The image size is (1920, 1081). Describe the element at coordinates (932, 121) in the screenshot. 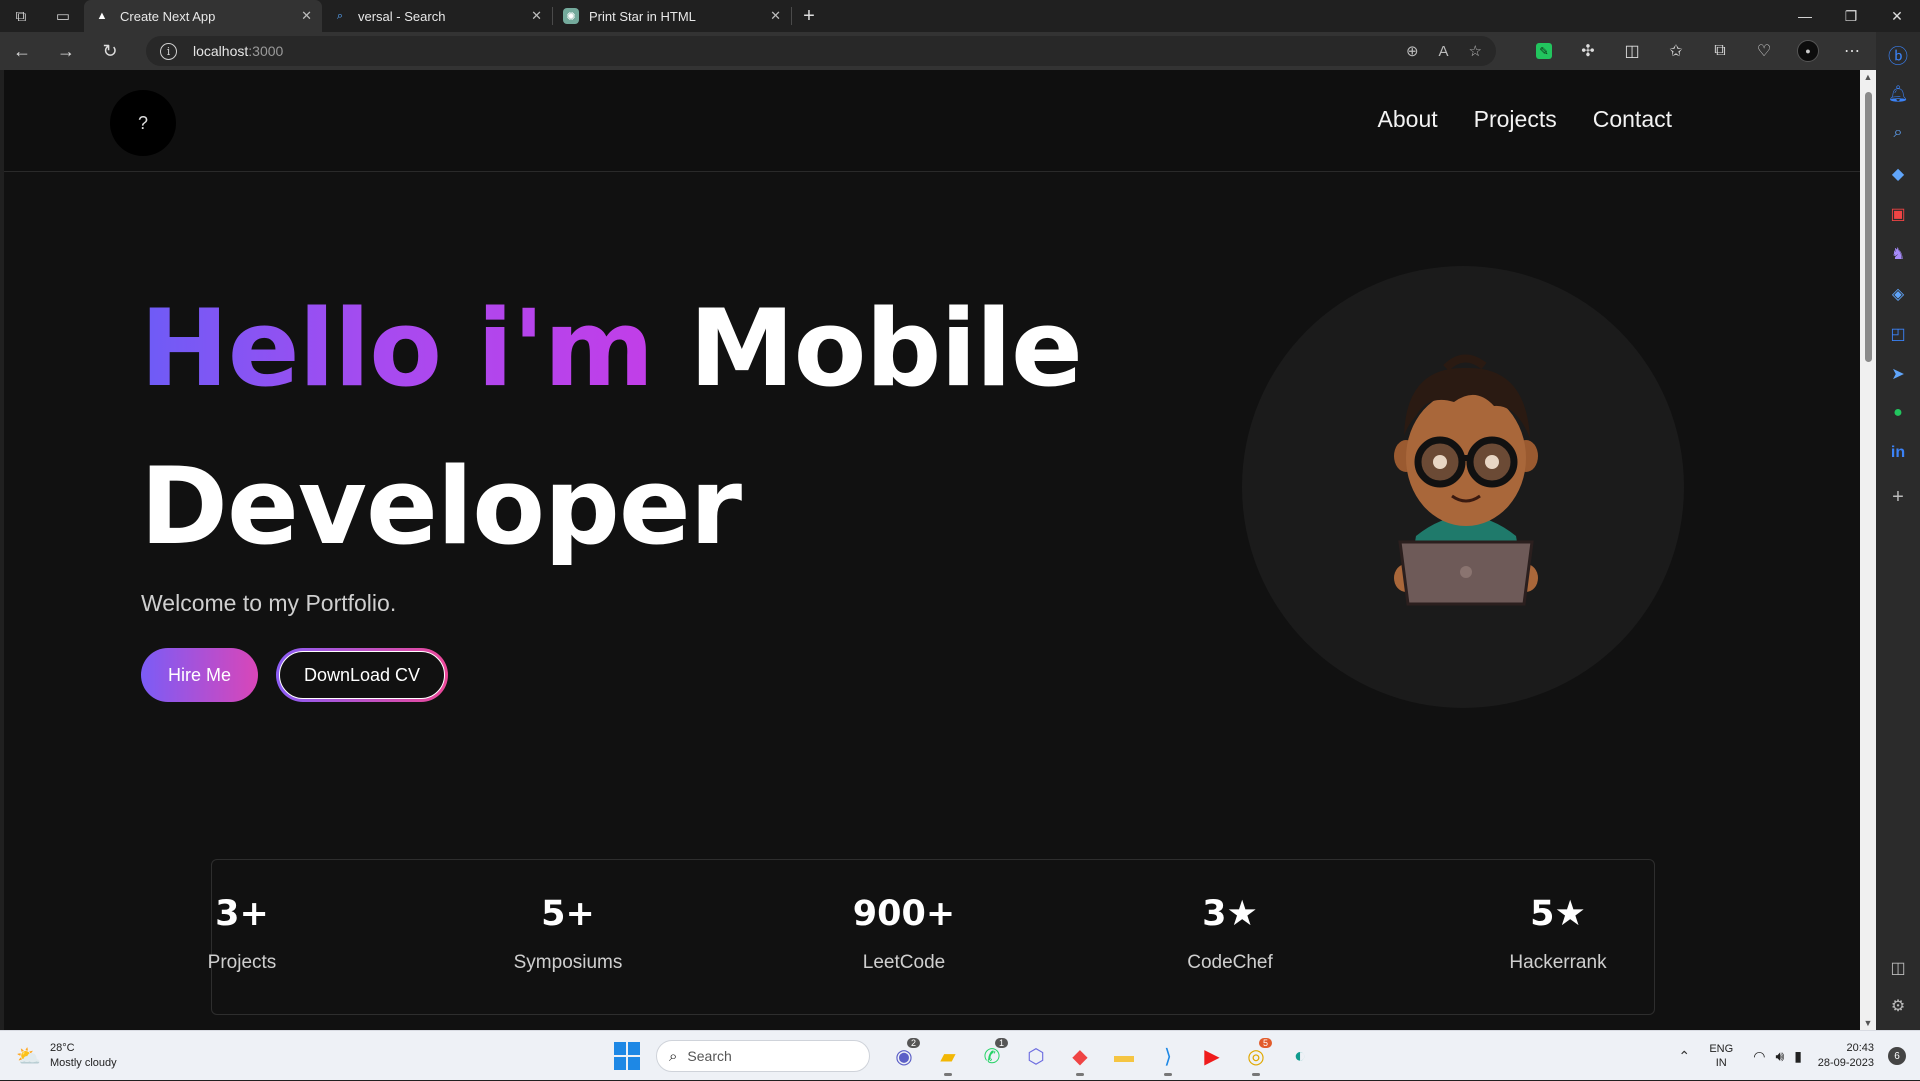

I see `site-header: ? About Projects Contact` at that location.